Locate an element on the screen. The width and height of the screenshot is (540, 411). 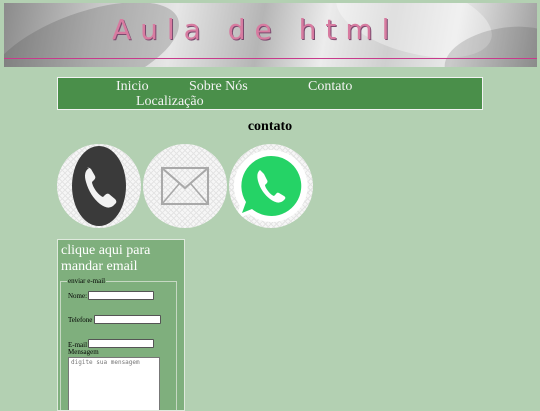
telefone-label: Telefone is located at coordinates (80, 320).